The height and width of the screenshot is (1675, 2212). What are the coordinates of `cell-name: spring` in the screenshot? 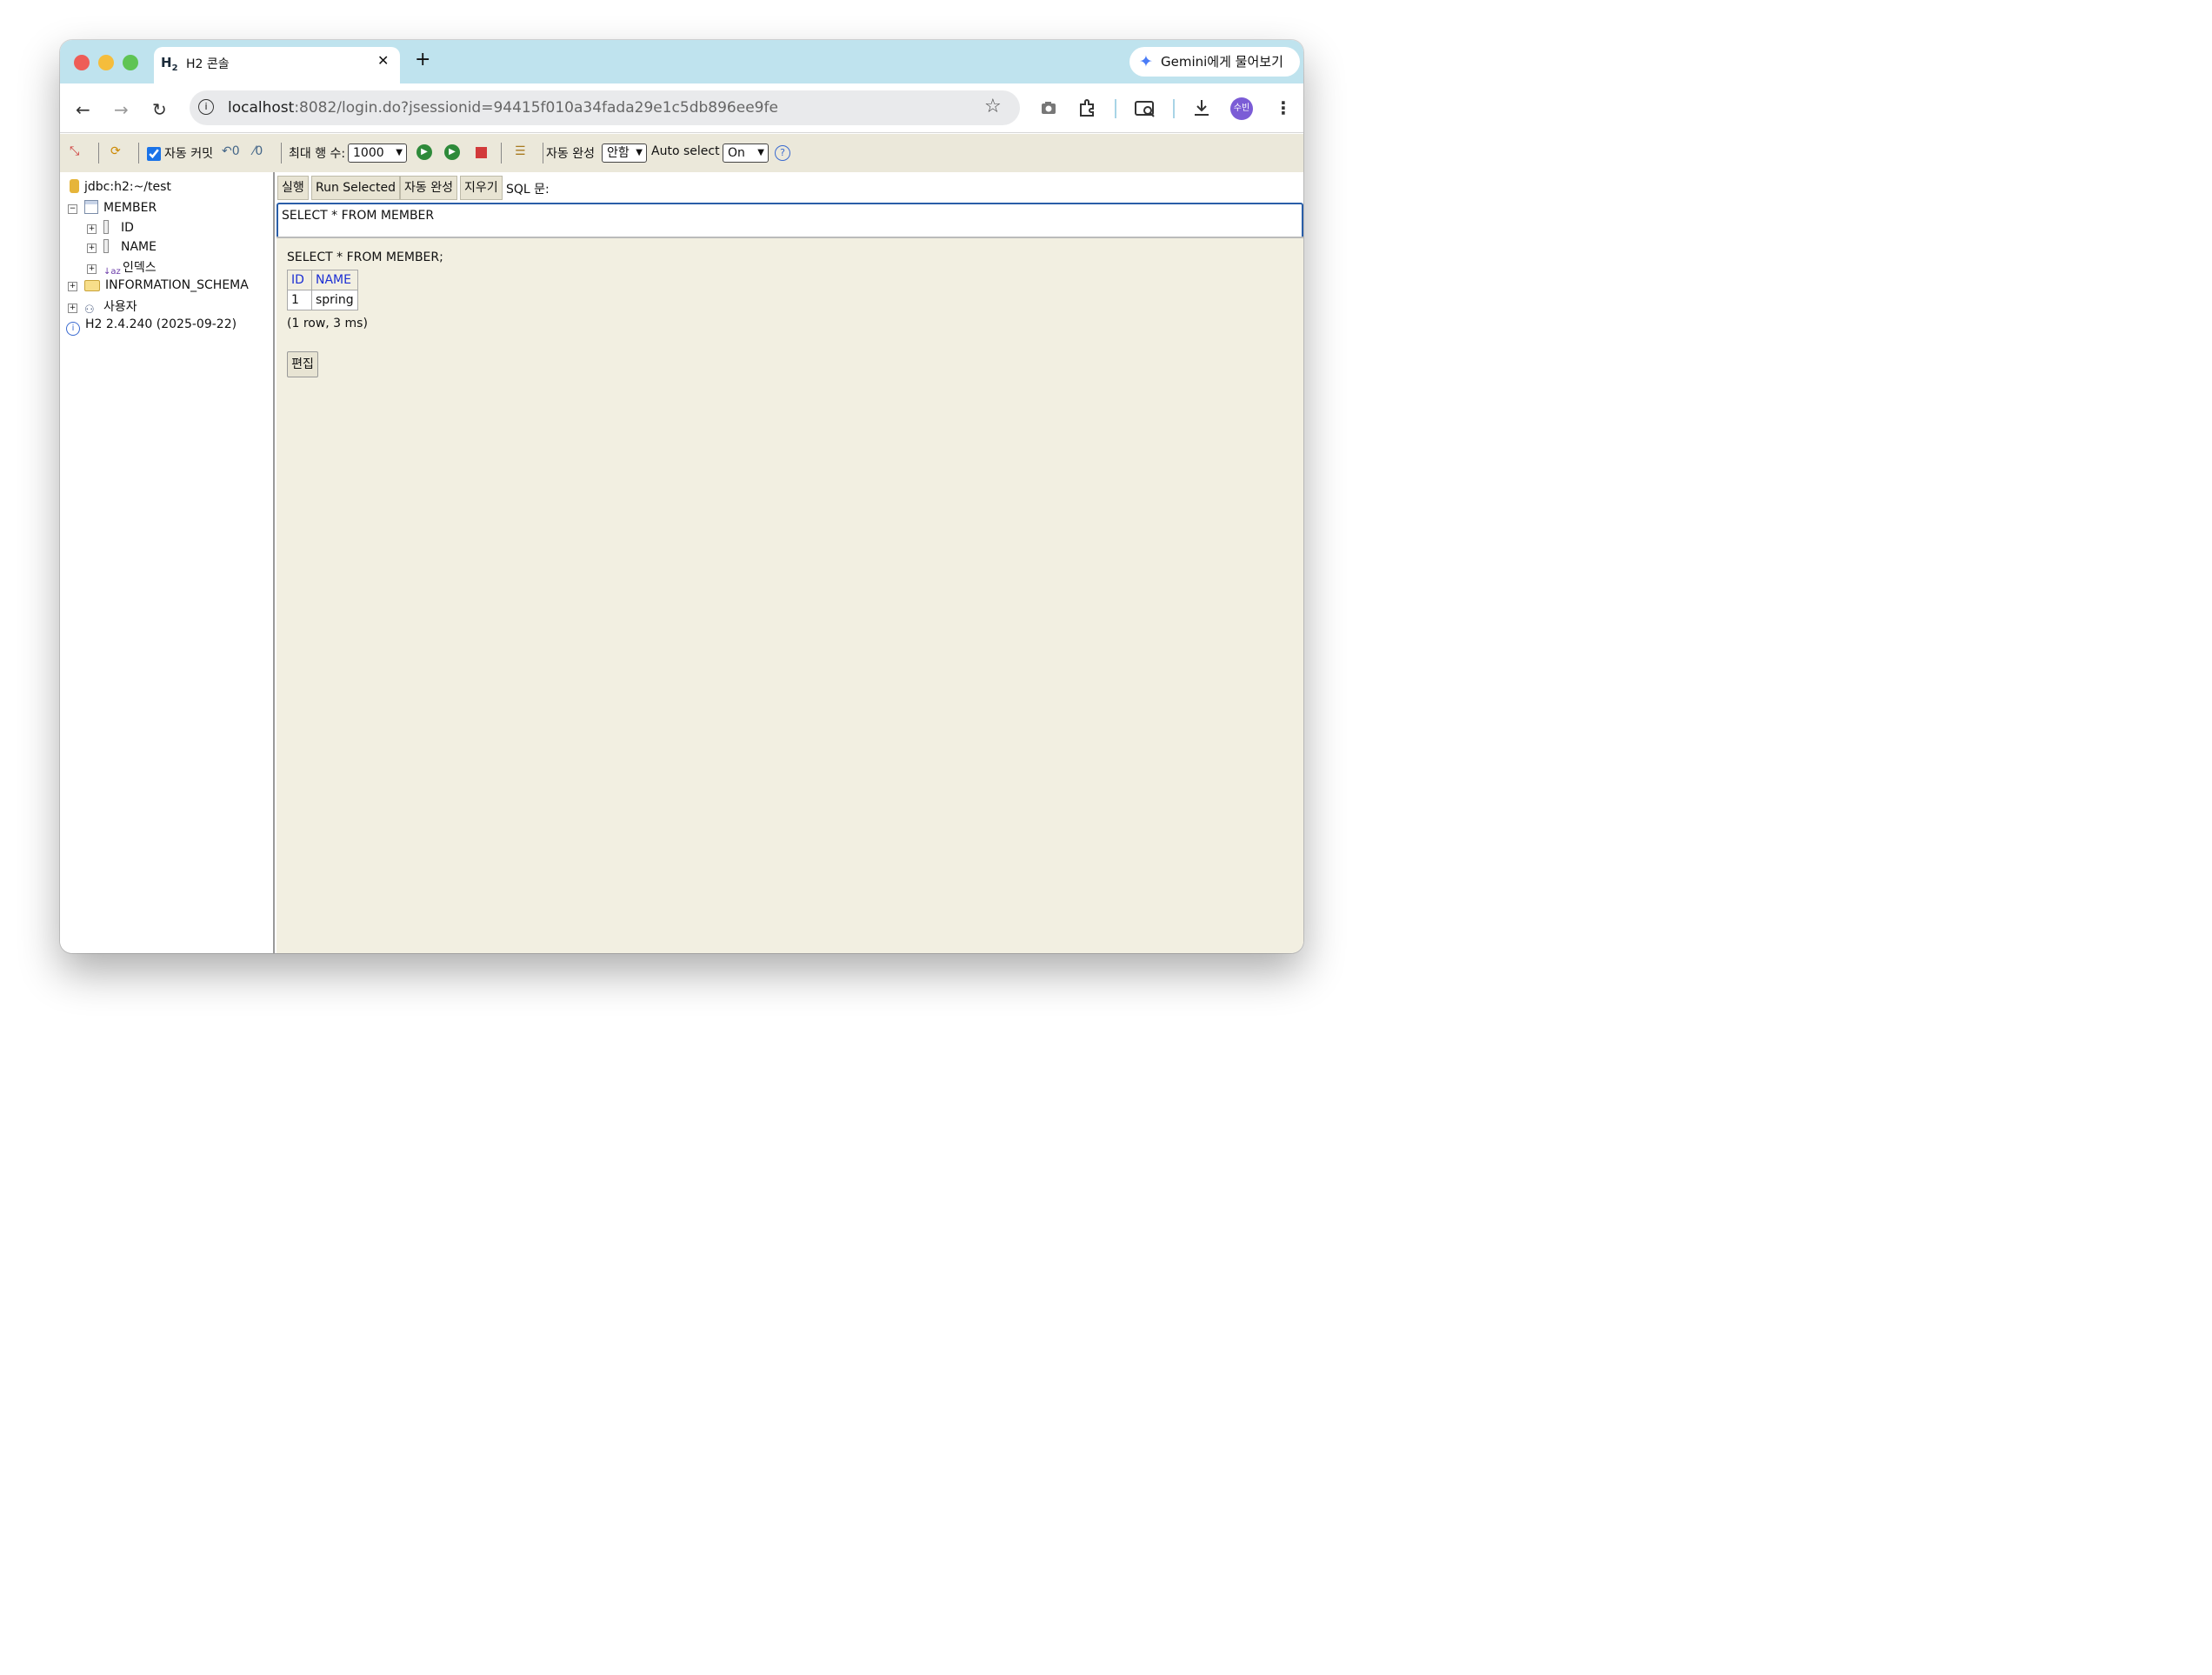 It's located at (334, 300).